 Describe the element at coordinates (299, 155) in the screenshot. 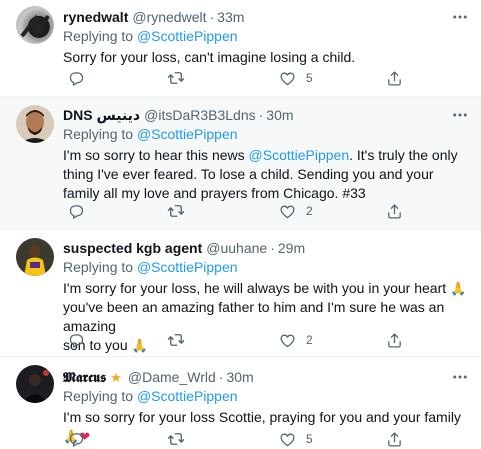

I see `mention-link: @ScottiePippen` at that location.